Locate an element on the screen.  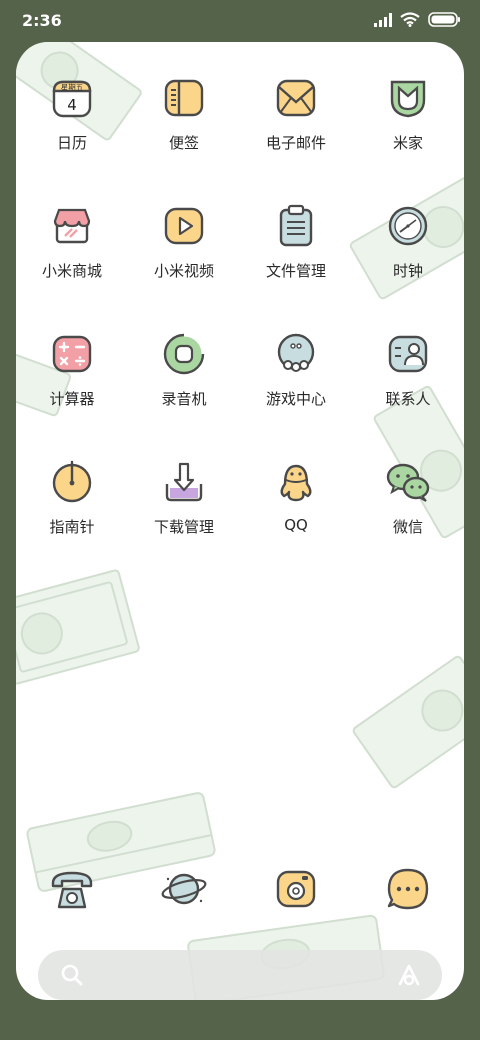
dock-camera is located at coordinates (296, 889).